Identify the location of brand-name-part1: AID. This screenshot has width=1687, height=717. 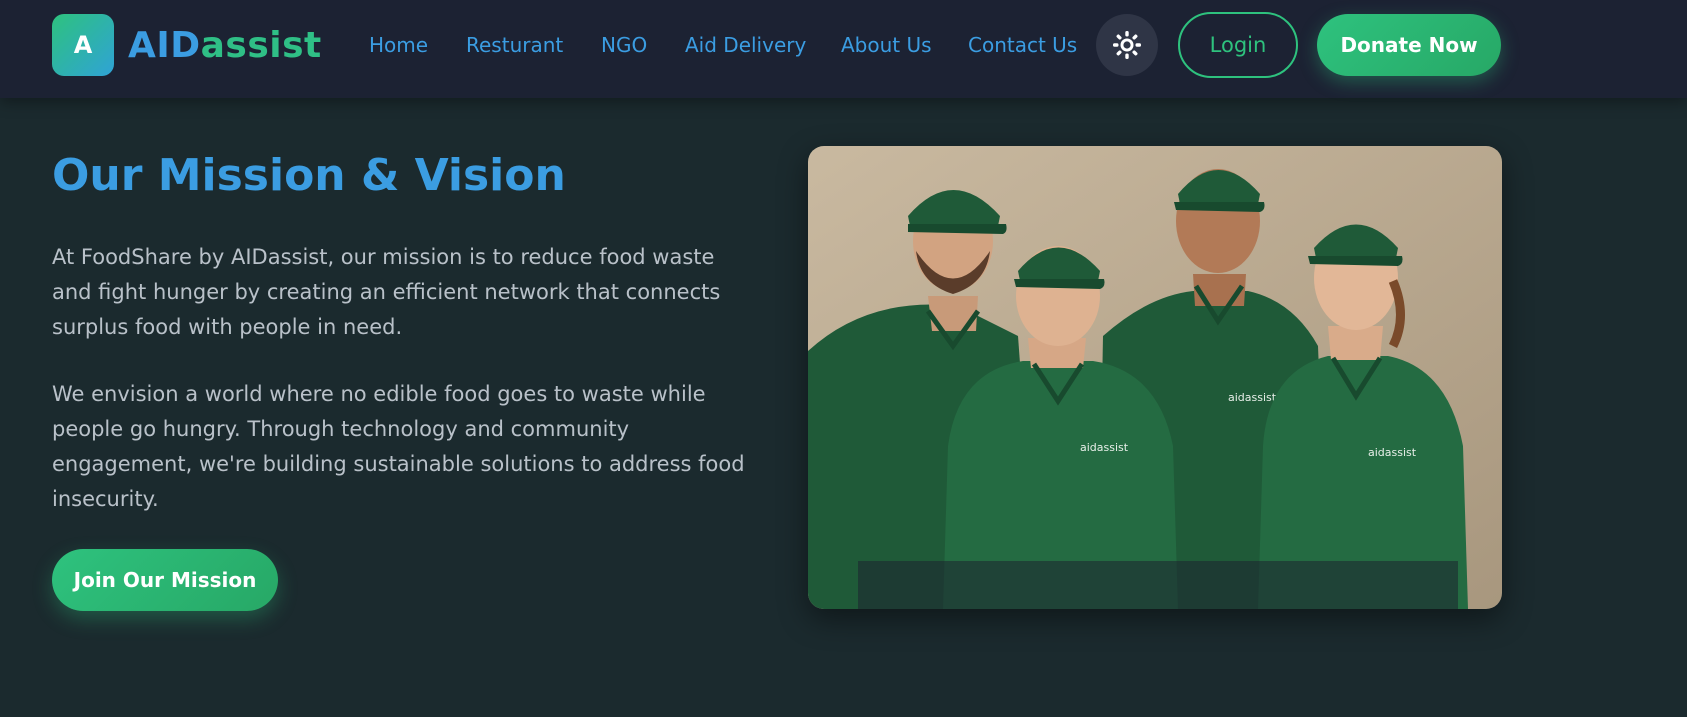
(164, 45).